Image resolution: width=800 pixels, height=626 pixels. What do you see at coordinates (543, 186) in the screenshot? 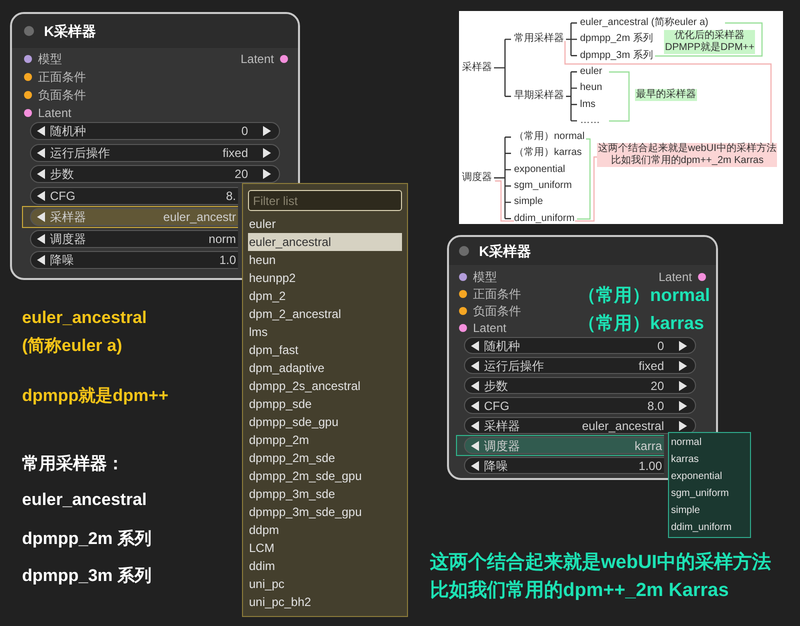
I see `mind-map-node: sgm_uniform` at bounding box center [543, 186].